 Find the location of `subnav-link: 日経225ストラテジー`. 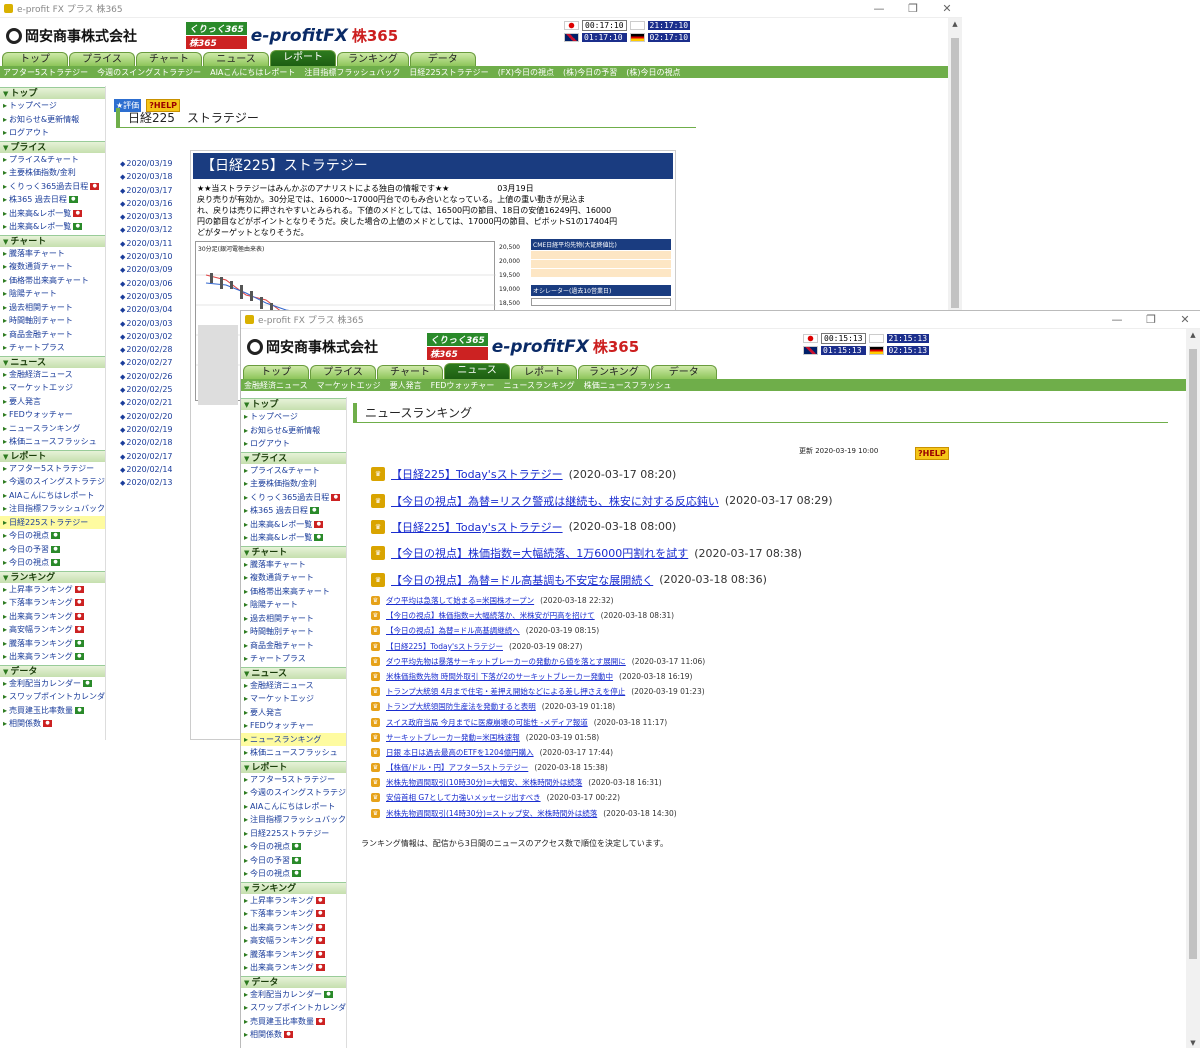

subnav-link: 日経225ストラテジー is located at coordinates (448, 72).